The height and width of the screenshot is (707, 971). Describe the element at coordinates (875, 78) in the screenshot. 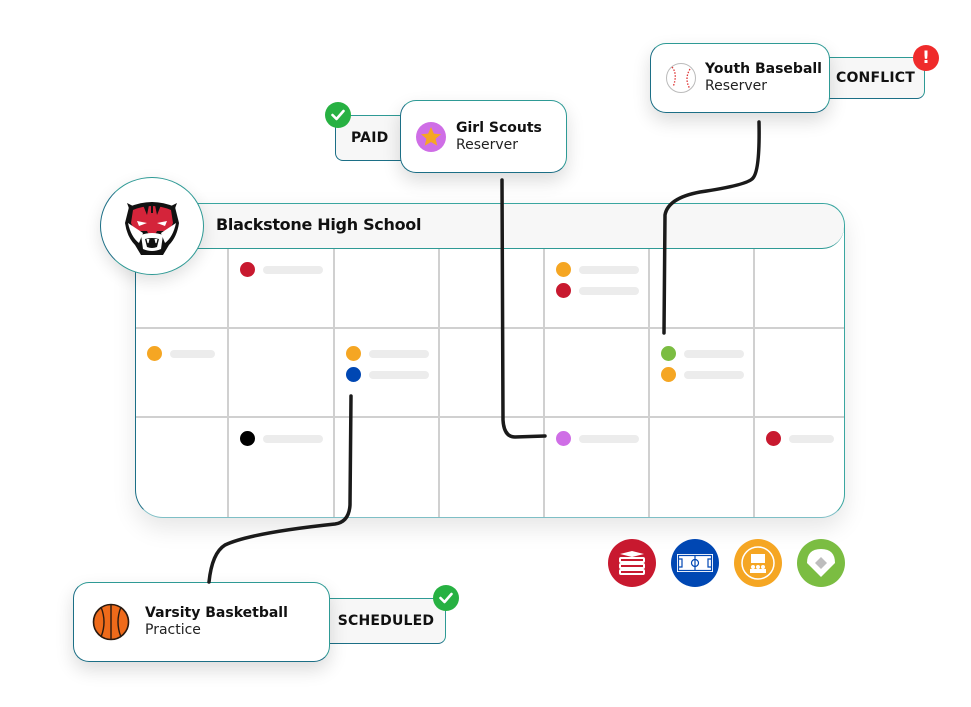

I see `status-label: CONFLICT` at that location.